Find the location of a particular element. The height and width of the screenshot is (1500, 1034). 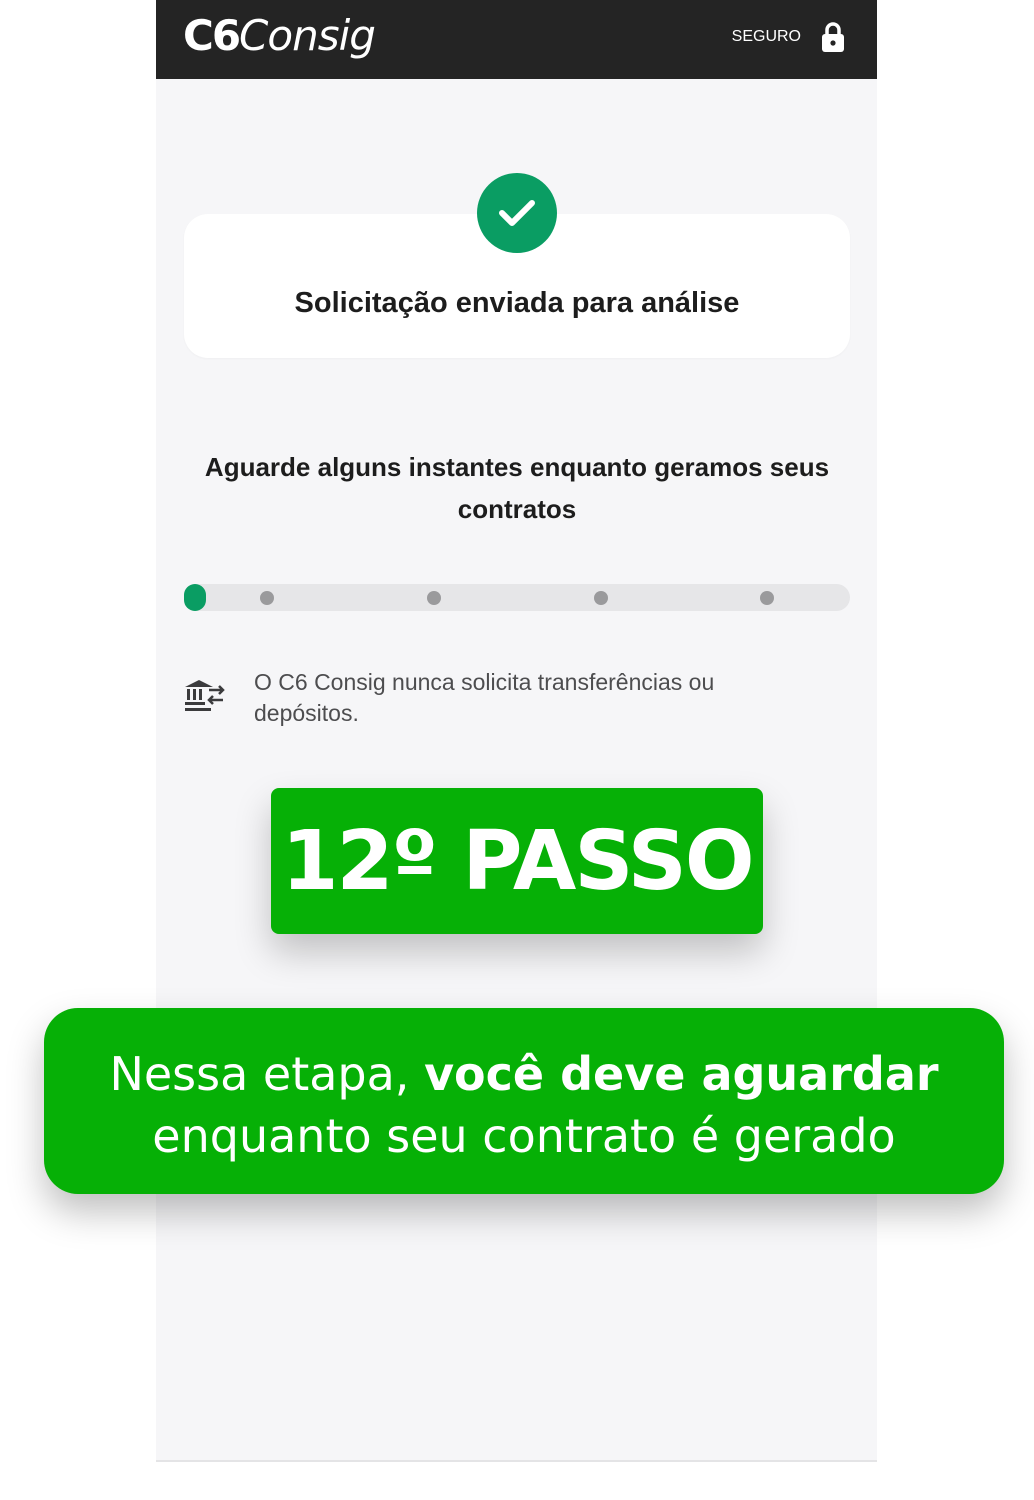

secure-label: SEGURO is located at coordinates (766, 36).